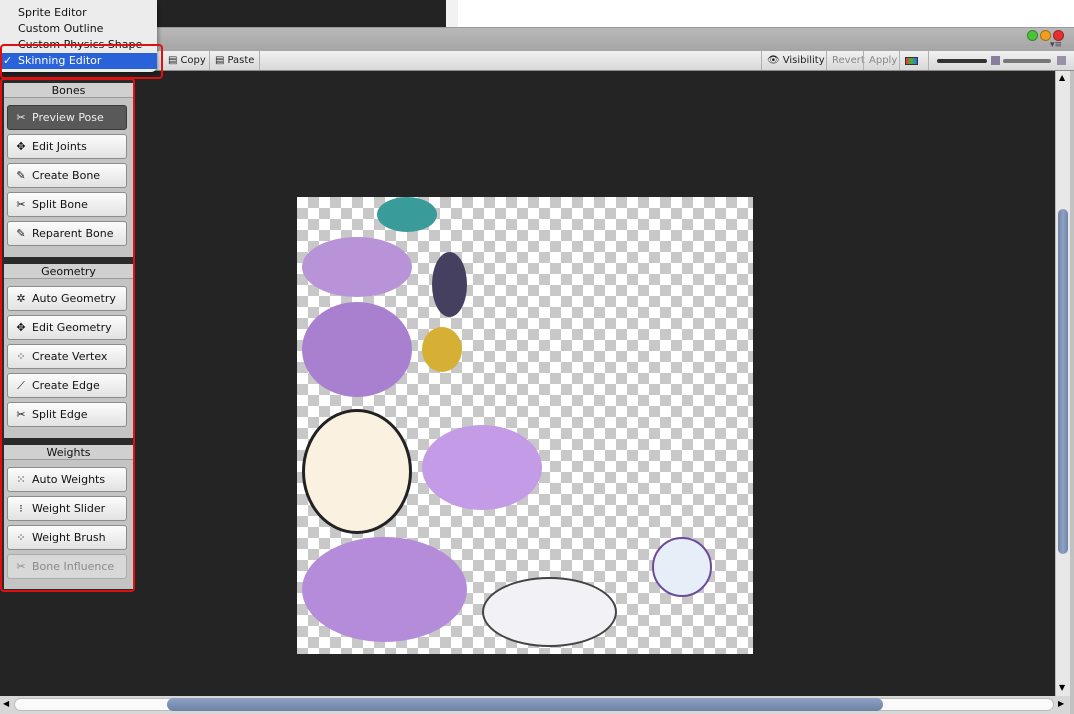  What do you see at coordinates (357, 471) in the screenshot?
I see `sprite-face` at bounding box center [357, 471].